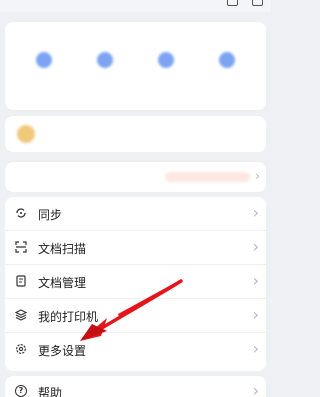 This screenshot has height=397, width=320. Describe the element at coordinates (135, 134) in the screenshot. I see `member-card` at that location.